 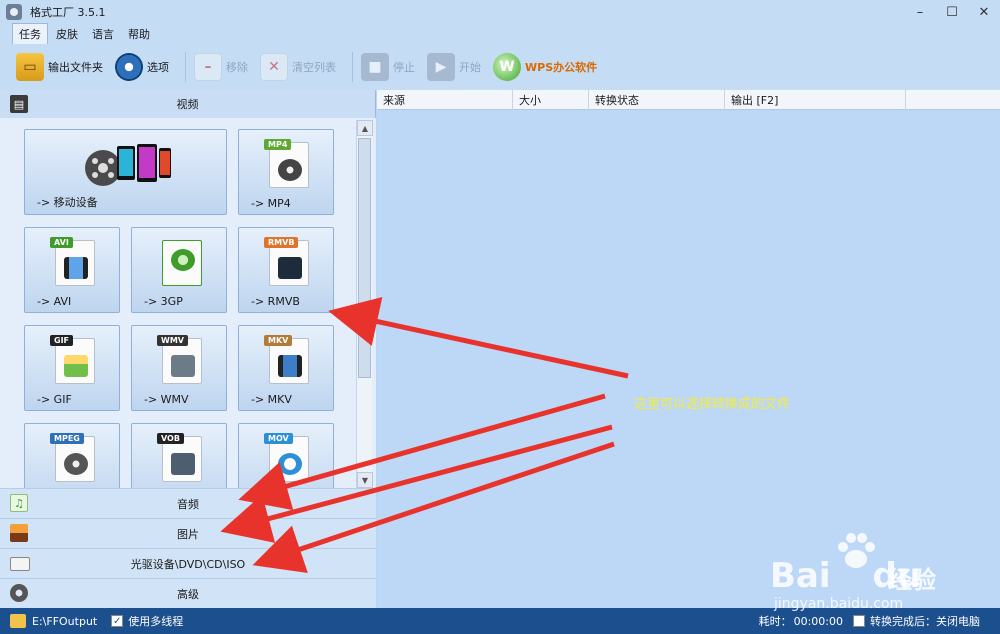 I want to click on output-folder-button: ▭ 输出文件夹, so click(x=59, y=67).